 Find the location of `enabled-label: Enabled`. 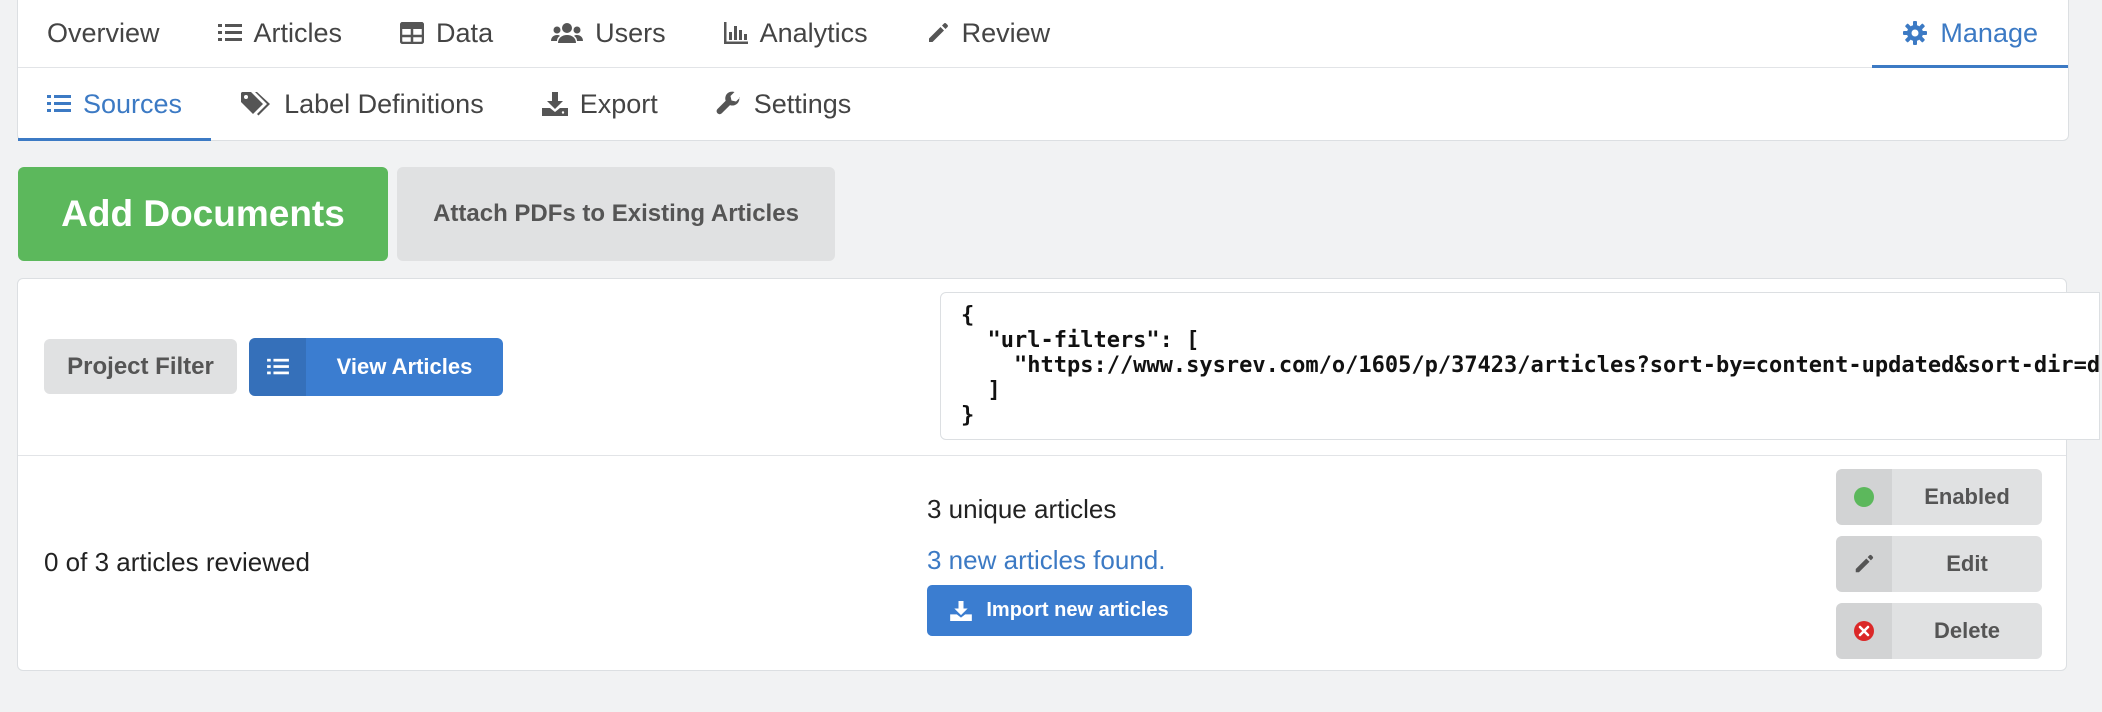

enabled-label: Enabled is located at coordinates (1967, 496).